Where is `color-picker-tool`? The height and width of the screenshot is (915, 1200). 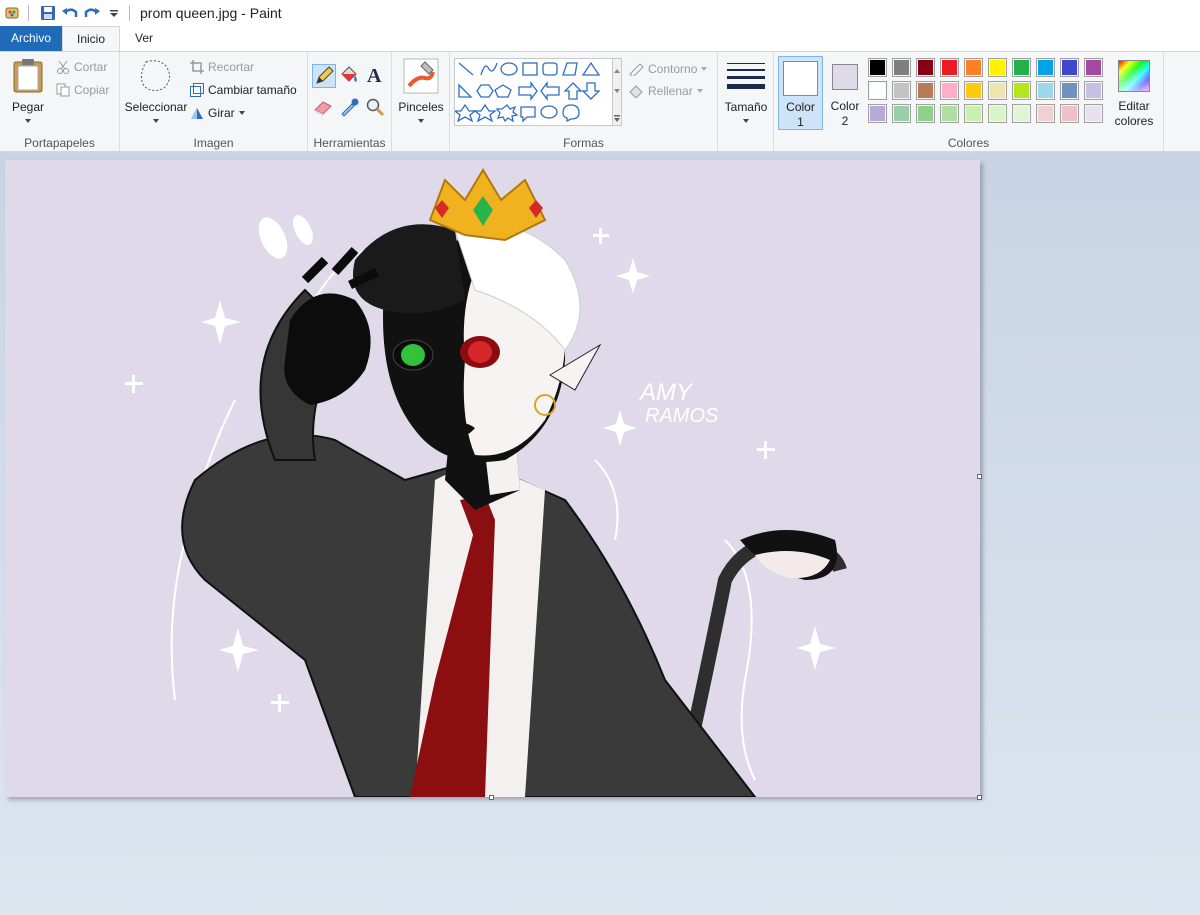 color-picker-tool is located at coordinates (350, 108).